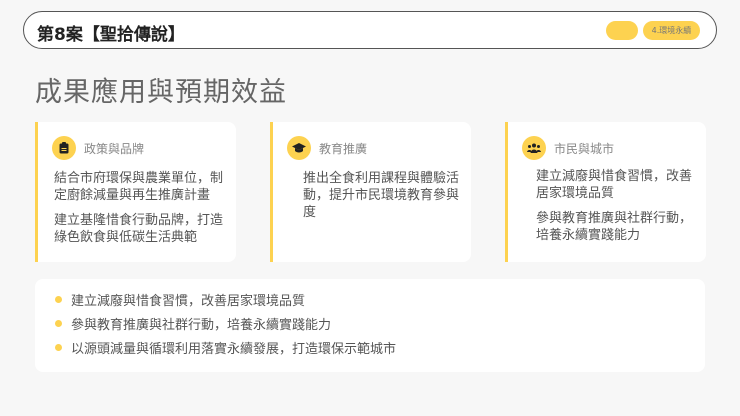 This screenshot has width=740, height=416. Describe the element at coordinates (381, 195) in the screenshot. I see `card-text: 推出全食利用課程與體驗活動，提升市民環境教育參與度` at that location.